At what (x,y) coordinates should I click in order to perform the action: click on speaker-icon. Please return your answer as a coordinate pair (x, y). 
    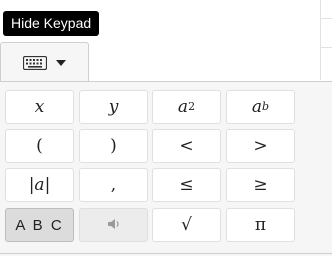
    Looking at the image, I should click on (114, 225).